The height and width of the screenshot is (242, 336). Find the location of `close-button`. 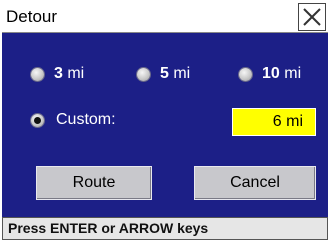

close-button is located at coordinates (312, 17).